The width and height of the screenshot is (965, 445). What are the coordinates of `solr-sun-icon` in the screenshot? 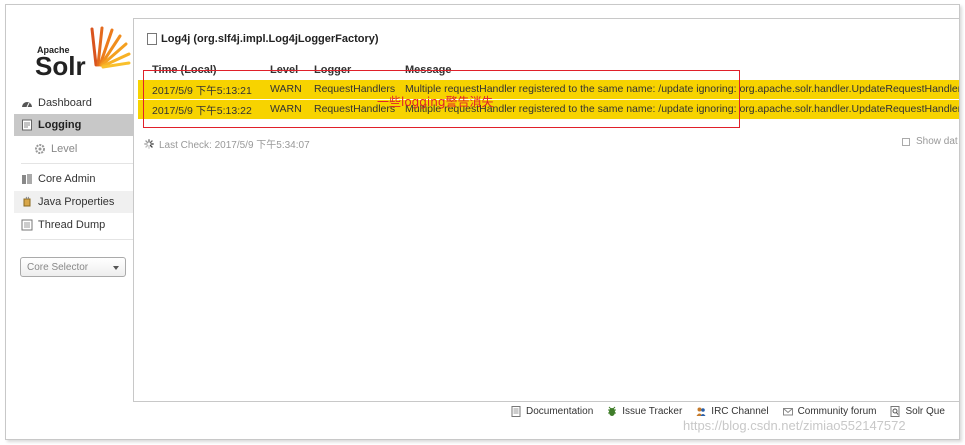 It's located at (110, 47).